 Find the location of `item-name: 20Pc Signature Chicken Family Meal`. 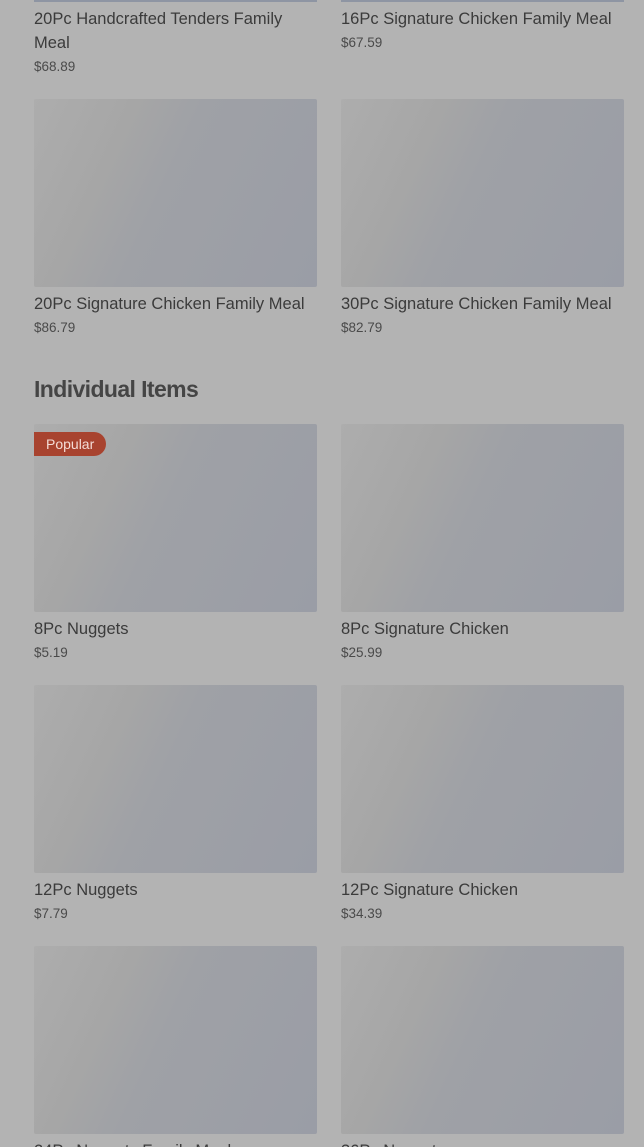

item-name: 20Pc Signature Chicken Family Meal is located at coordinates (169, 304).